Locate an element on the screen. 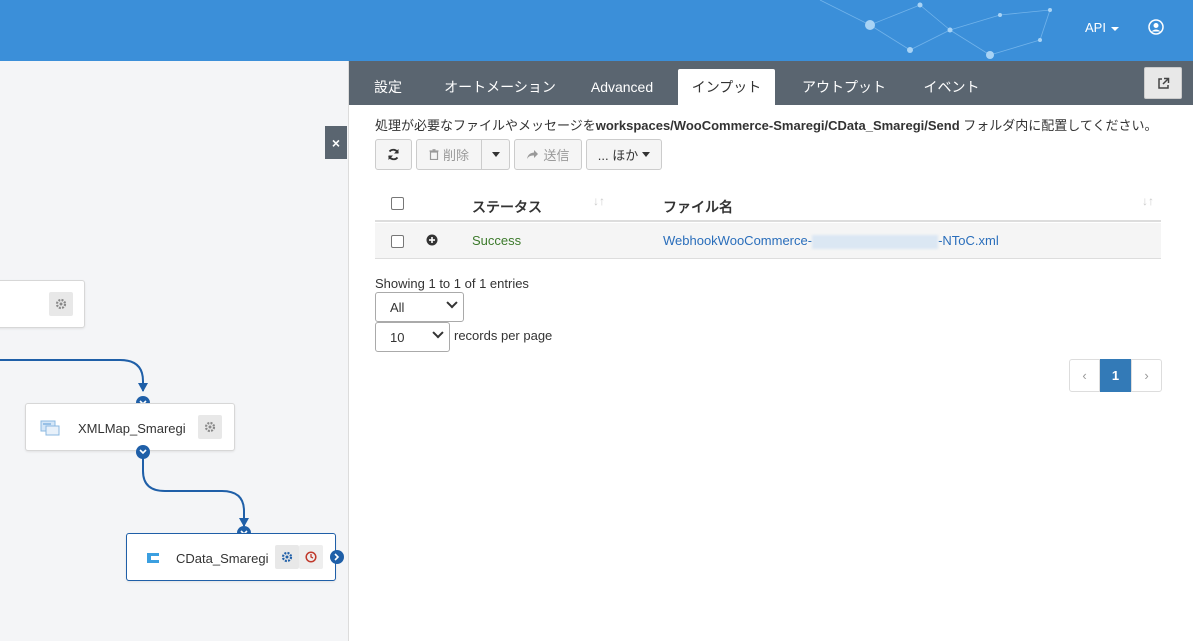 The width and height of the screenshot is (1193, 641). top-header: API is located at coordinates (596, 30).